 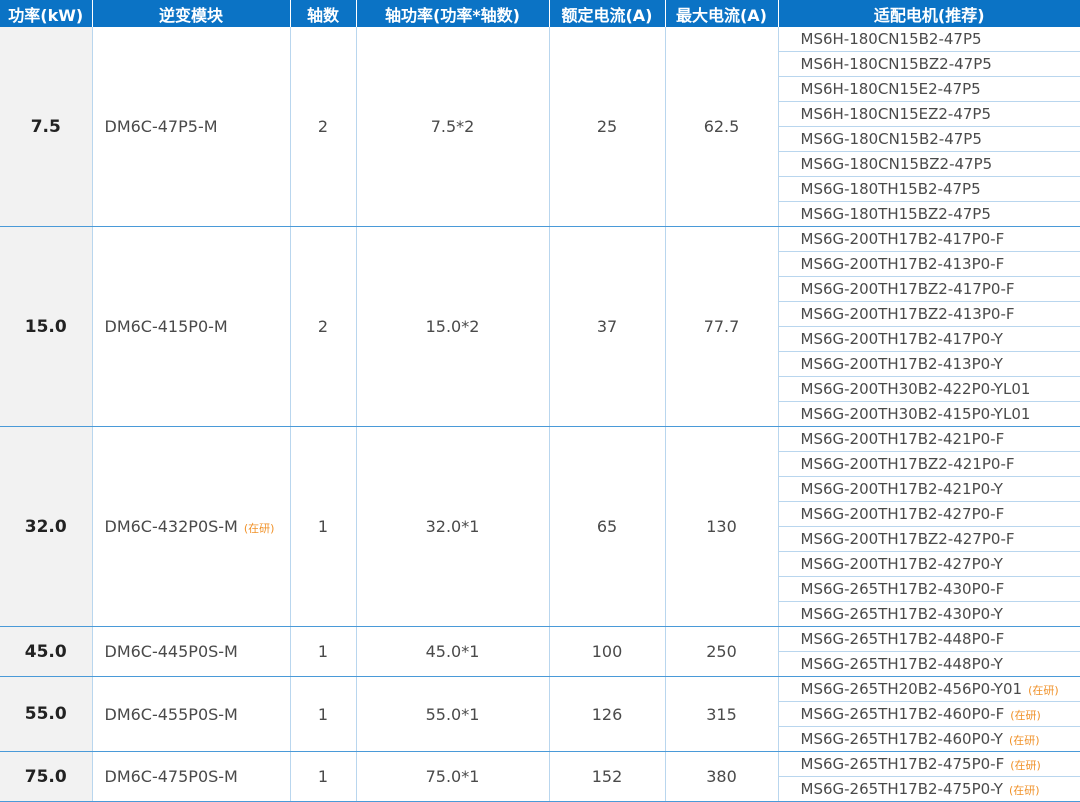 What do you see at coordinates (171, 651) in the screenshot?
I see `module-name: DM6C-445P0S-M` at bounding box center [171, 651].